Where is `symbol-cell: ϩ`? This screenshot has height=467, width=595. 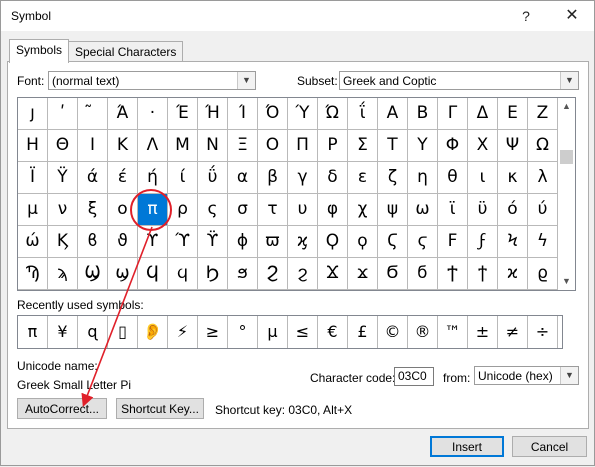 symbol-cell: ϩ is located at coordinates (303, 274).